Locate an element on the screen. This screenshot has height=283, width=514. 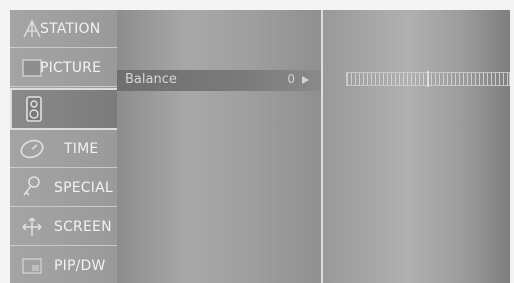
menu-label-picture: PICTURE is located at coordinates (71, 67).